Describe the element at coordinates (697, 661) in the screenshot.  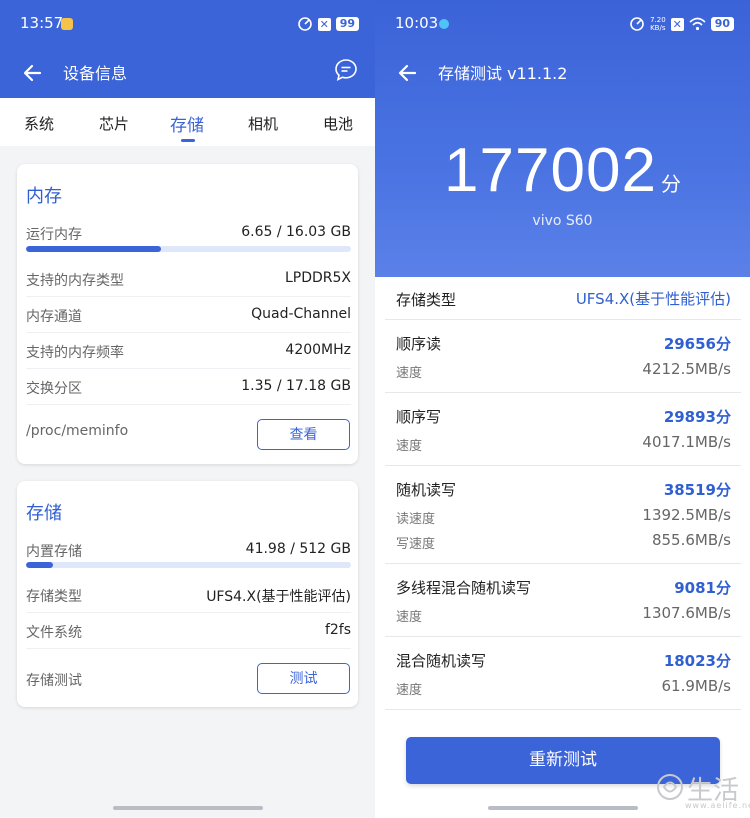
I see `test-points: 18023分` at that location.